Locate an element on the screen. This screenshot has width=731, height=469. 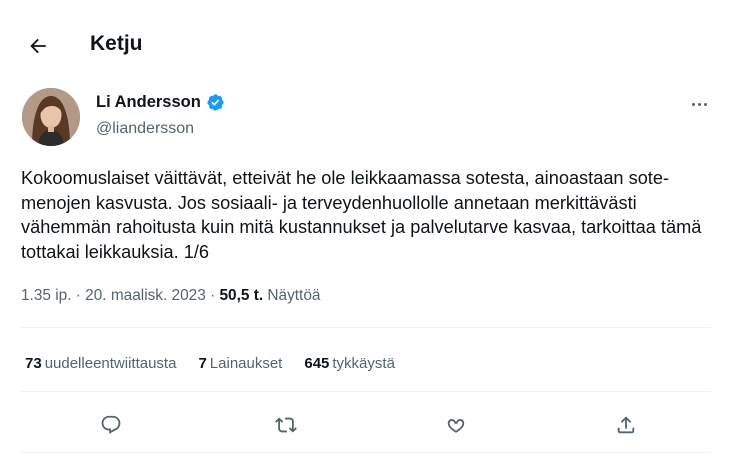
likes-count: 645 is located at coordinates (317, 363).